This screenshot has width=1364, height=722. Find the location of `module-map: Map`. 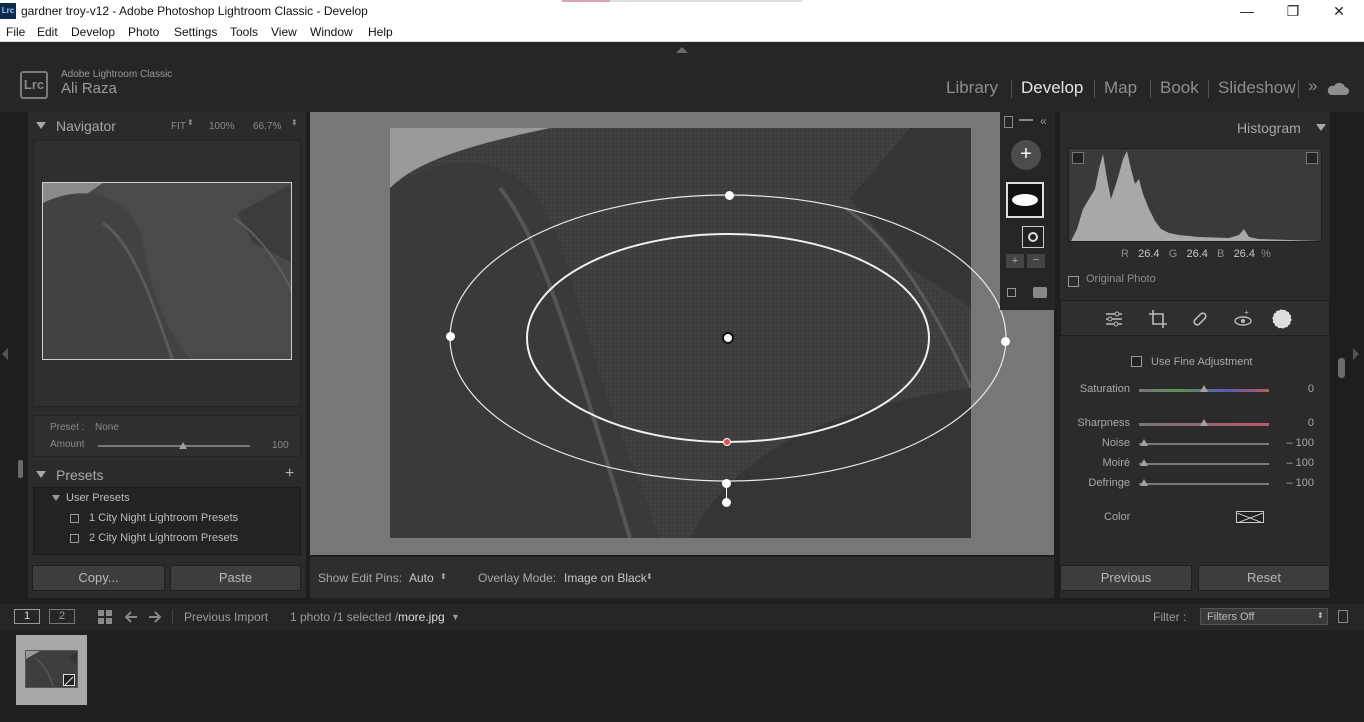

module-map: Map is located at coordinates (1120, 88).